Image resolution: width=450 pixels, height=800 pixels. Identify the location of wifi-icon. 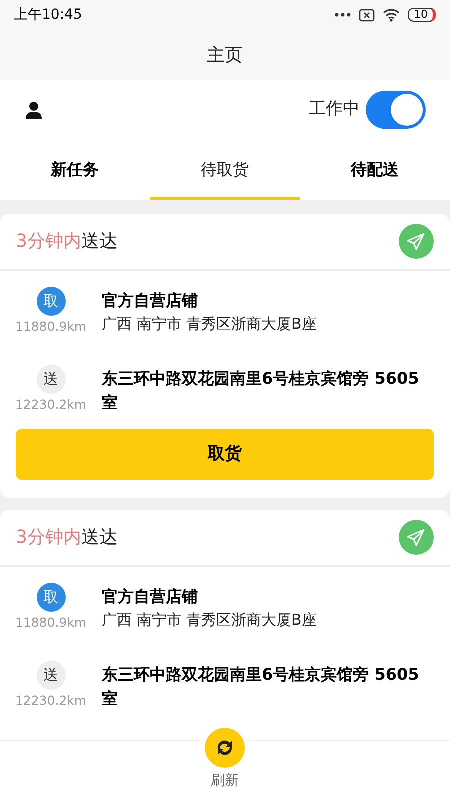
(391, 15).